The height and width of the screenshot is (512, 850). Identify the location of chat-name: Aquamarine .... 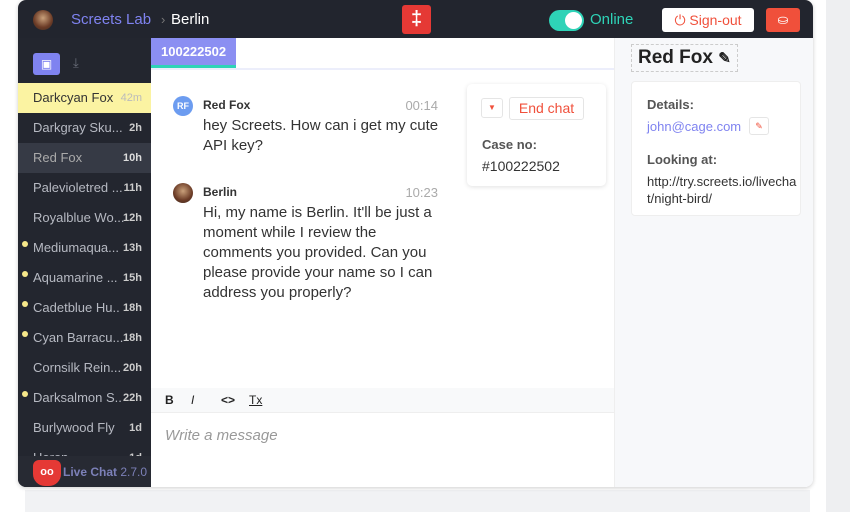
(75, 277).